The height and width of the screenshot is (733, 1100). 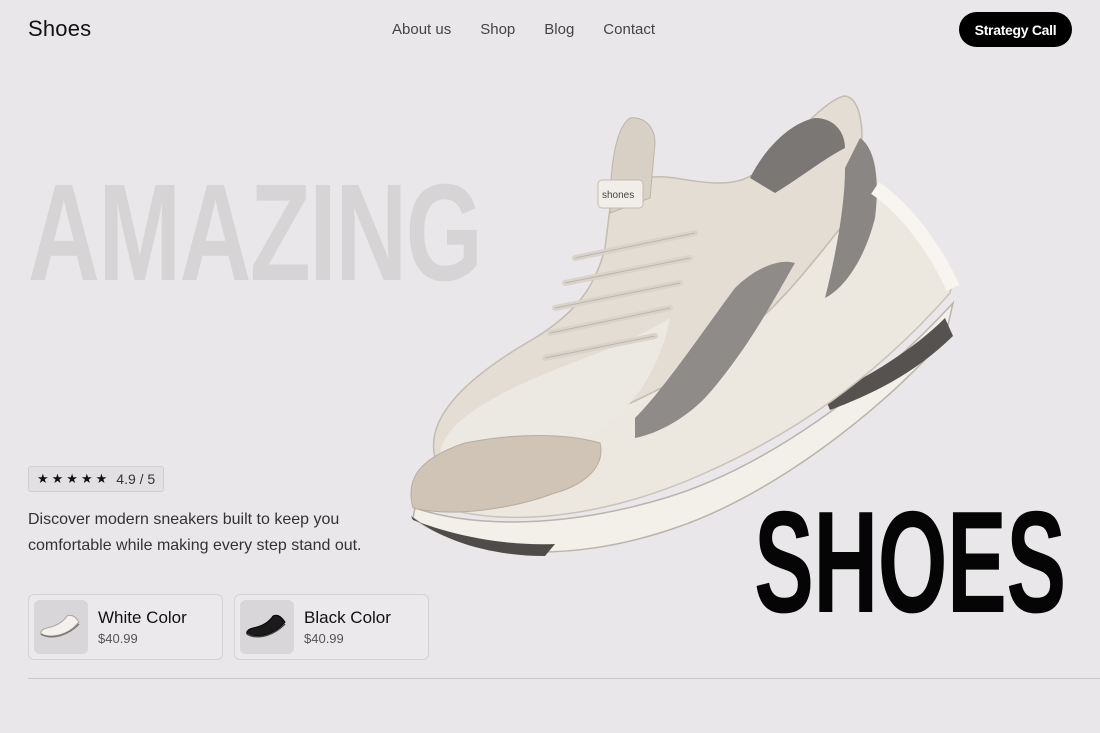 I want to click on headline-shoes: SHOES, so click(x=910, y=562).